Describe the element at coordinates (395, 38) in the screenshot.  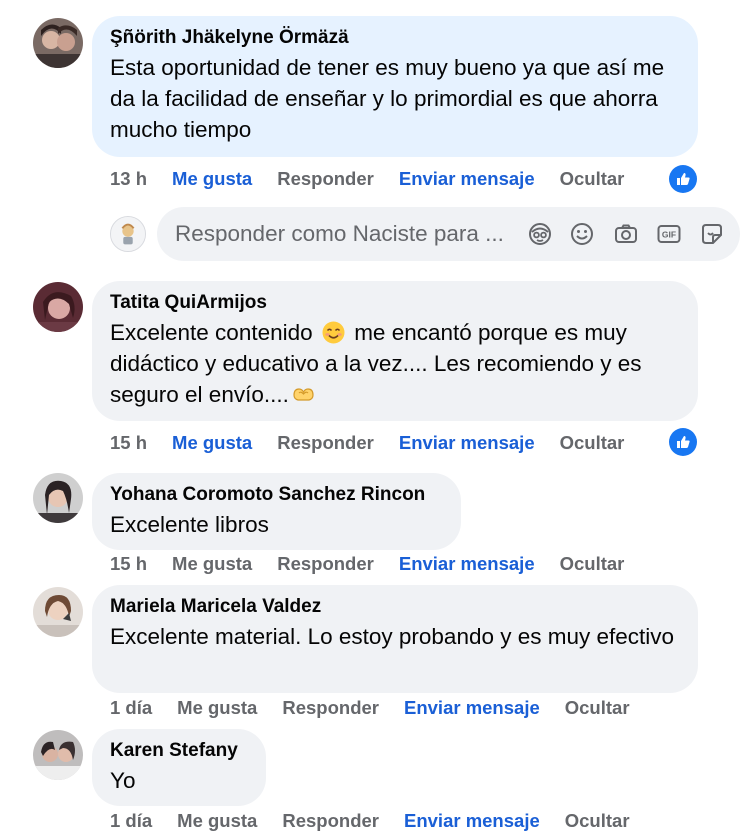
I see `comment-author: Şñörith Jhäkelyne Örmäzä` at that location.